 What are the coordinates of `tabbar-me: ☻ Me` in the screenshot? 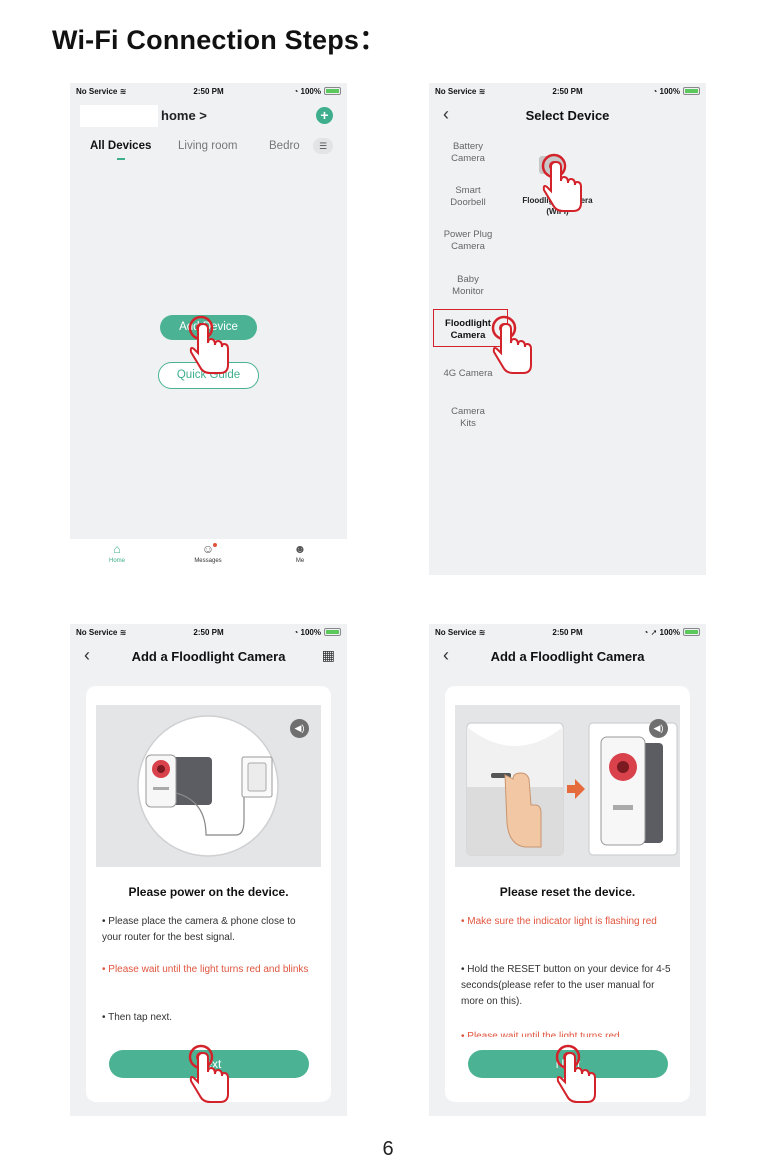 It's located at (300, 553).